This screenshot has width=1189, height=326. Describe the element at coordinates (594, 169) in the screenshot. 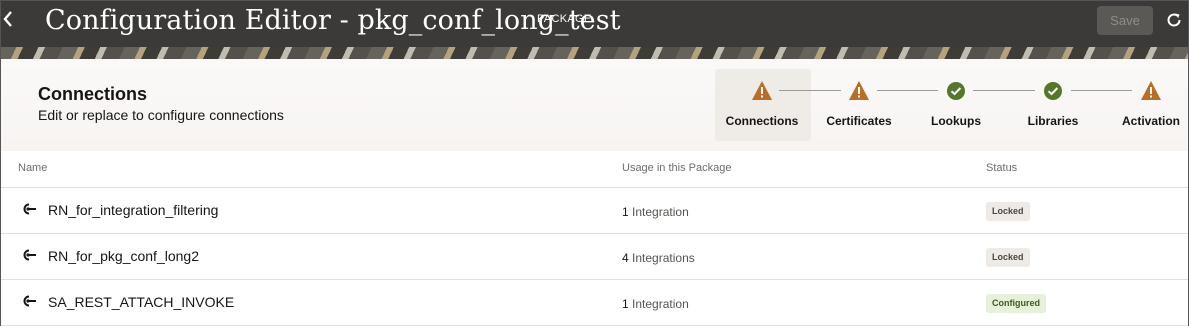

I see `table-header: Name Usage in this Package Status` at that location.